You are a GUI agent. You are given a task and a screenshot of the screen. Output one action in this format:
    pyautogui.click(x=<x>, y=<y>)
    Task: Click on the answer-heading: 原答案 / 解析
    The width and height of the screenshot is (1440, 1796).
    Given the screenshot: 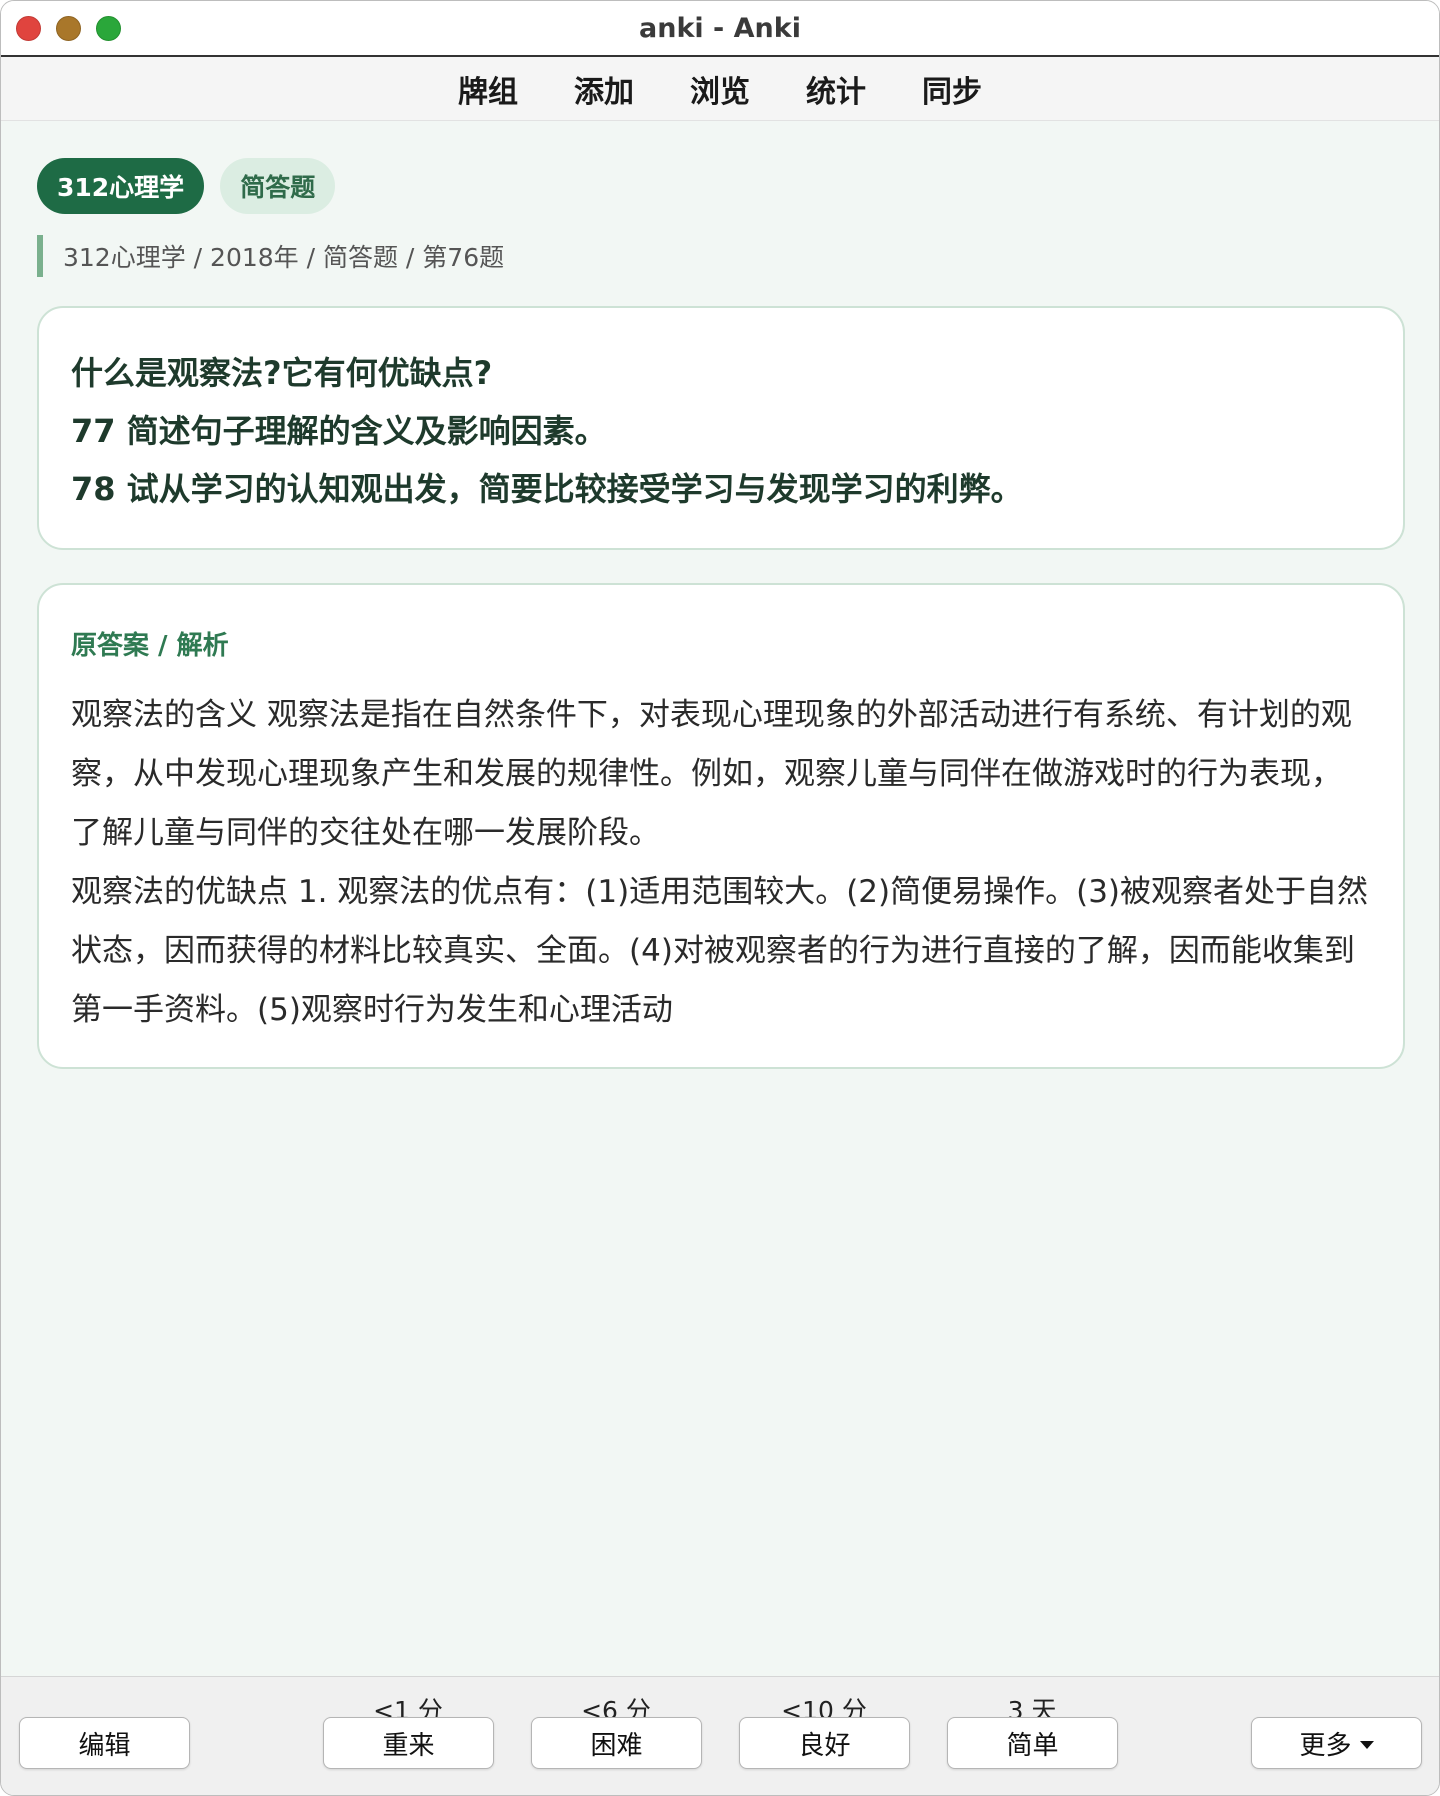 What is the action you would take?
    pyautogui.click(x=150, y=646)
    